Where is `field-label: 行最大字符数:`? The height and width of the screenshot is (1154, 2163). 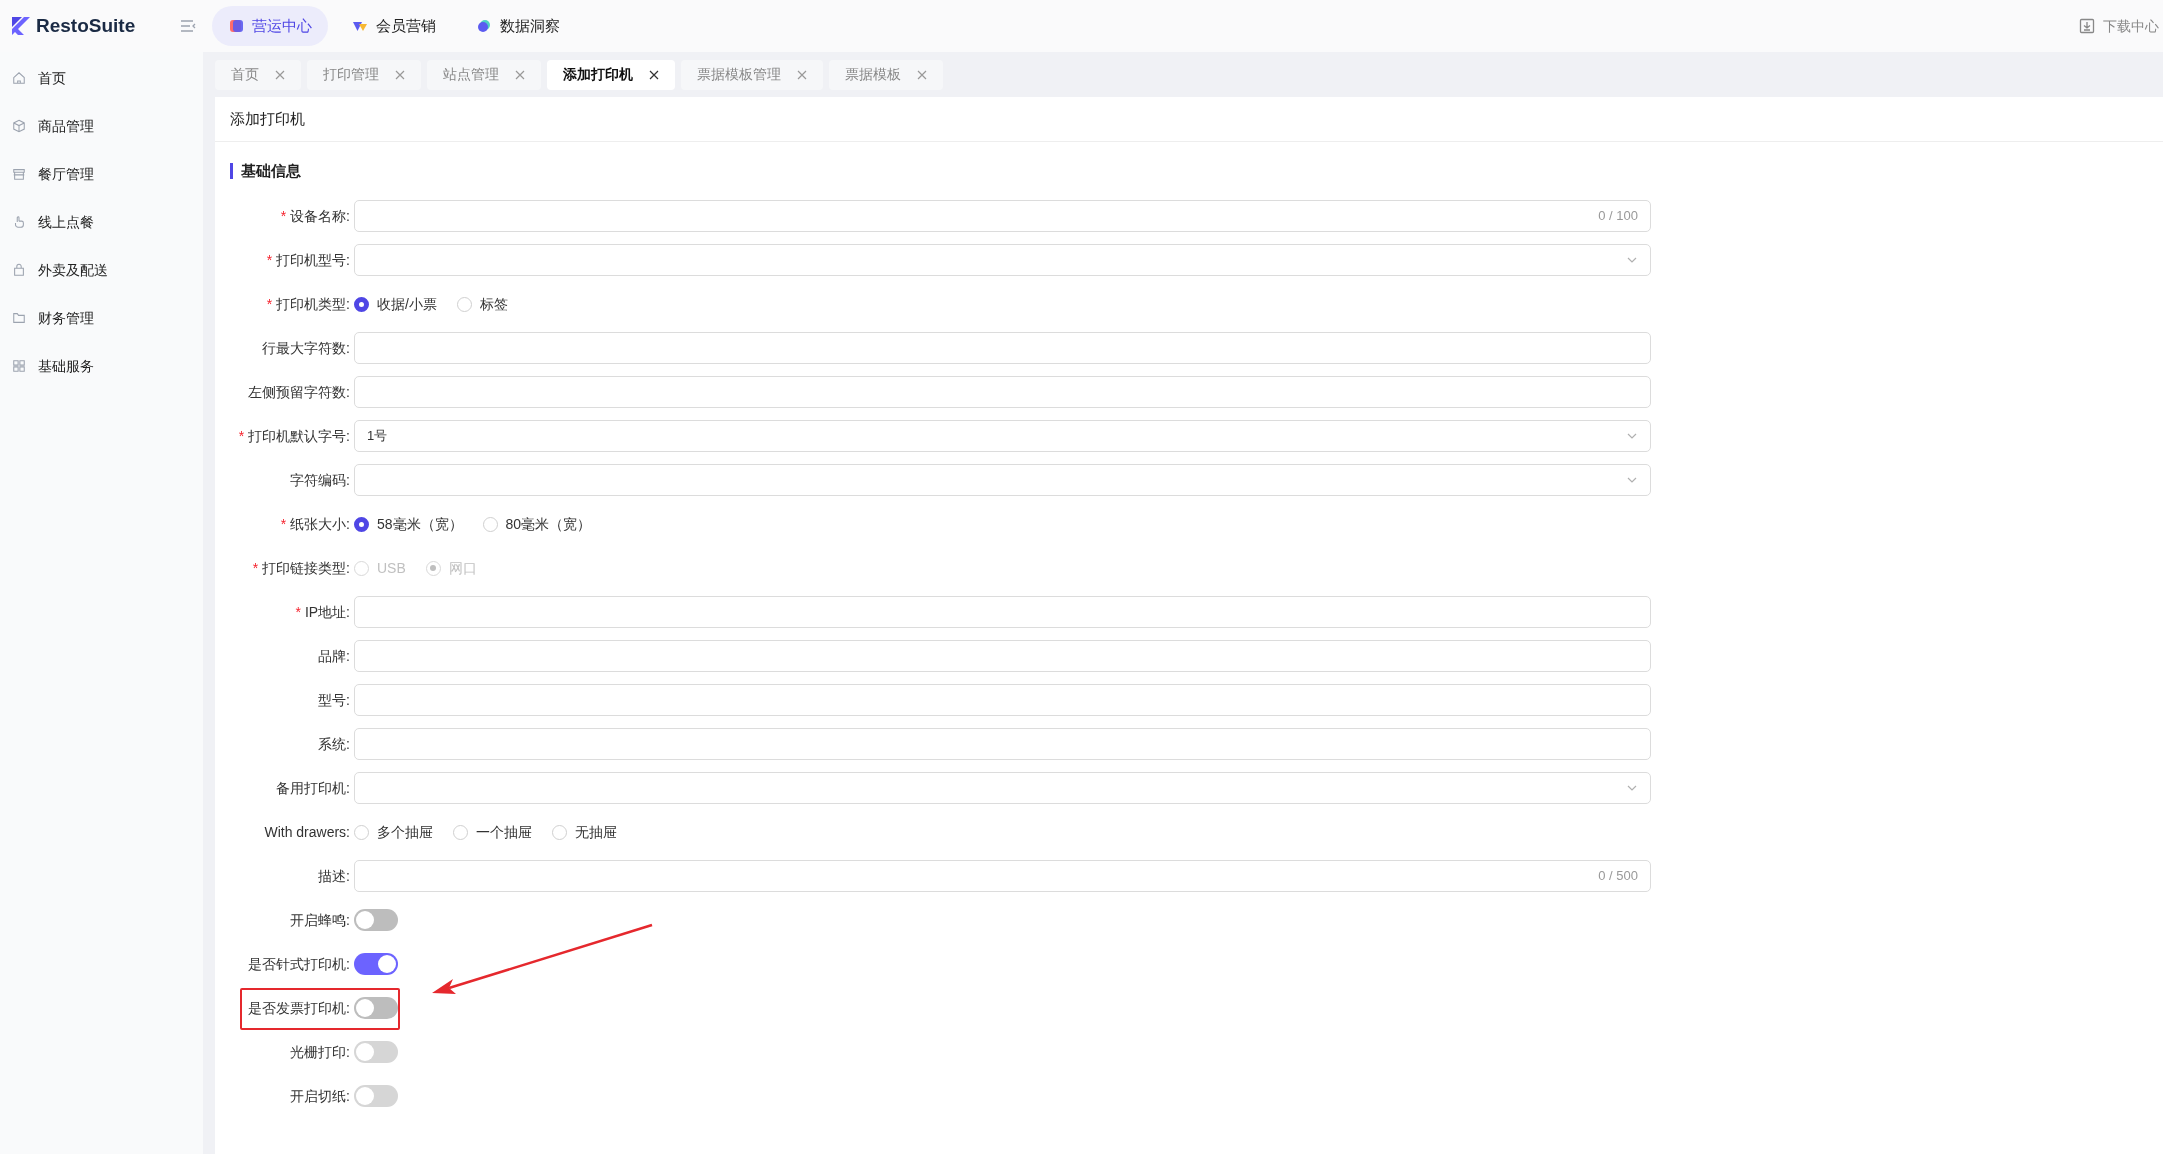
field-label: 行最大字符数: is located at coordinates (306, 348).